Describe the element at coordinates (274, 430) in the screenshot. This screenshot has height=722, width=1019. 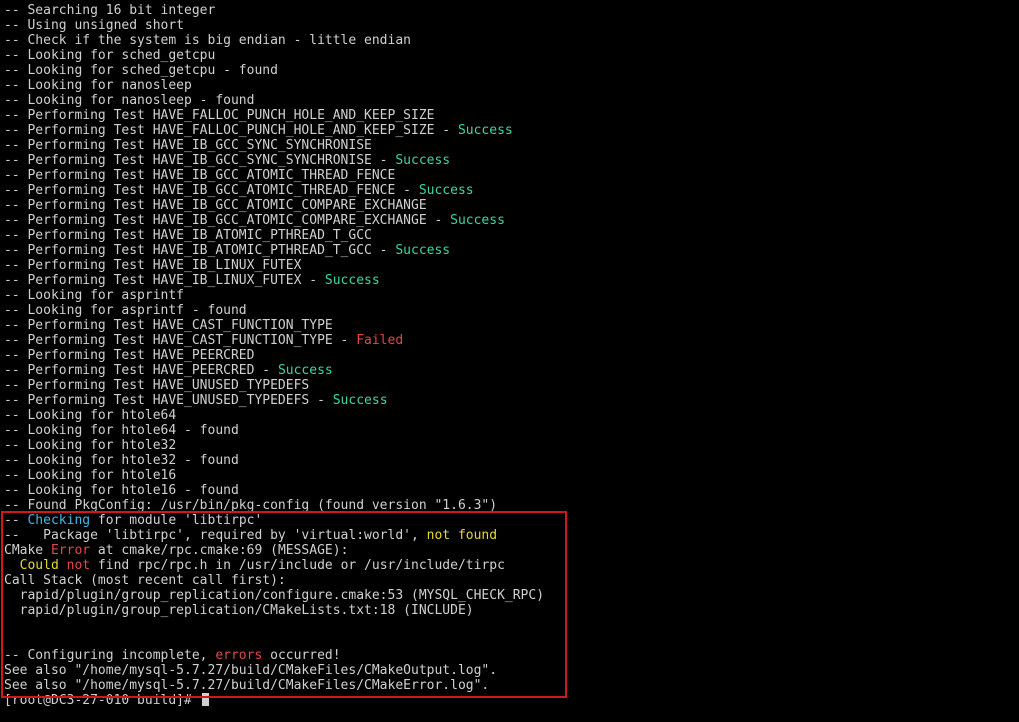
I see `terminal-line: -- Looking for htole64 - found` at that location.